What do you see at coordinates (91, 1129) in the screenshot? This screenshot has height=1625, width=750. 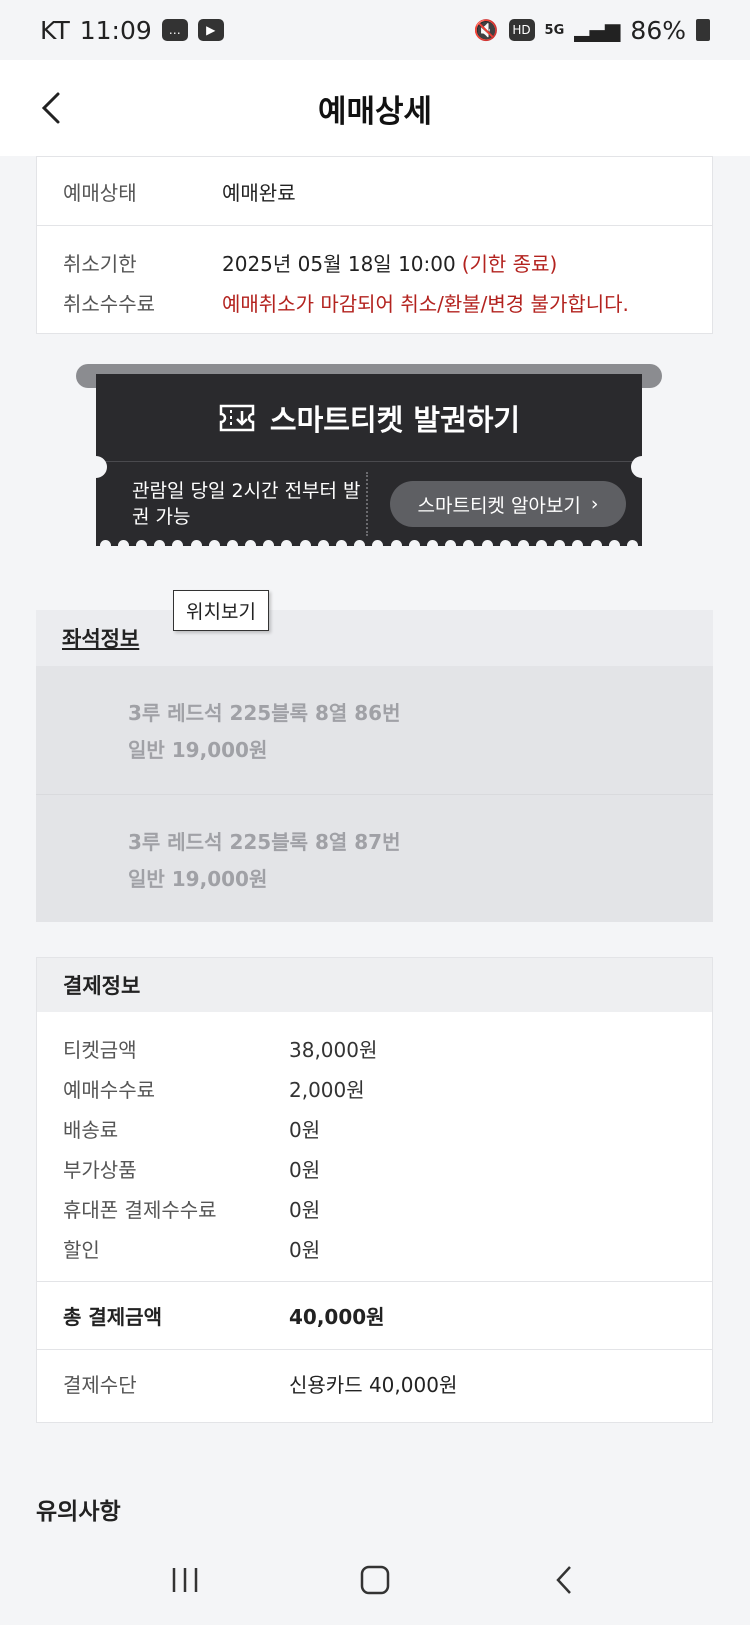 I see `payment-row-label: 배송료` at bounding box center [91, 1129].